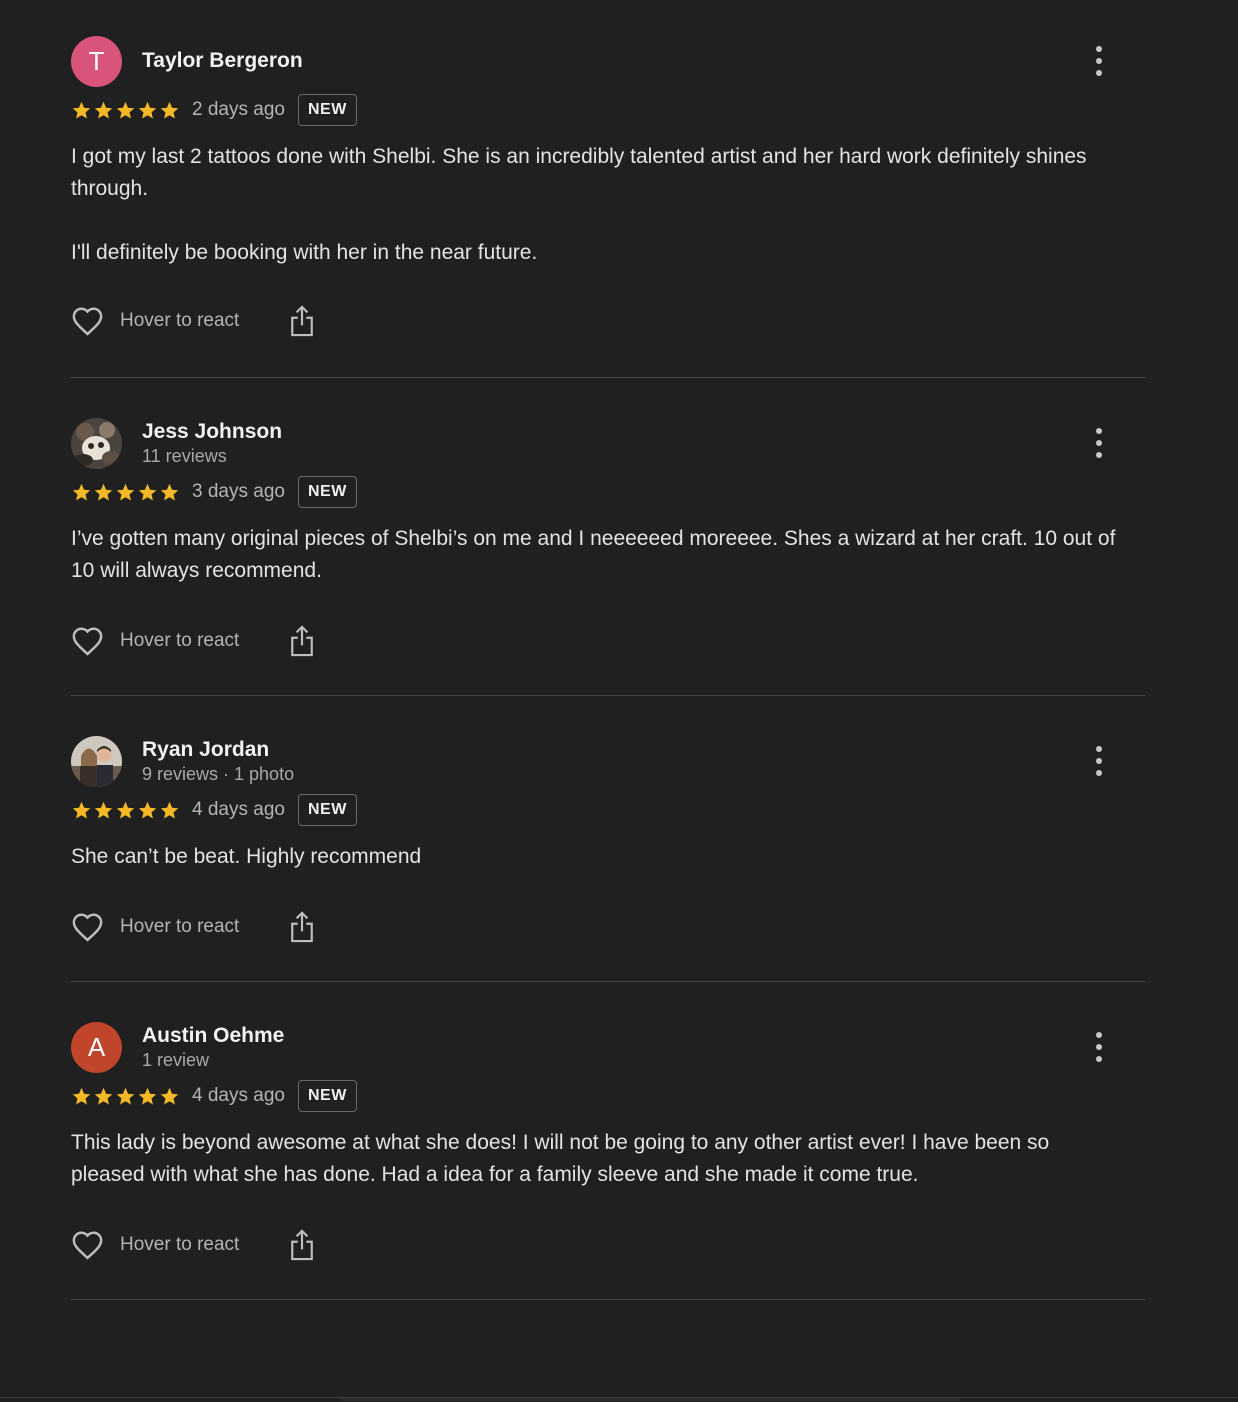 The image size is (1238, 1402). I want to click on avatar-letter: A, so click(96, 1046).